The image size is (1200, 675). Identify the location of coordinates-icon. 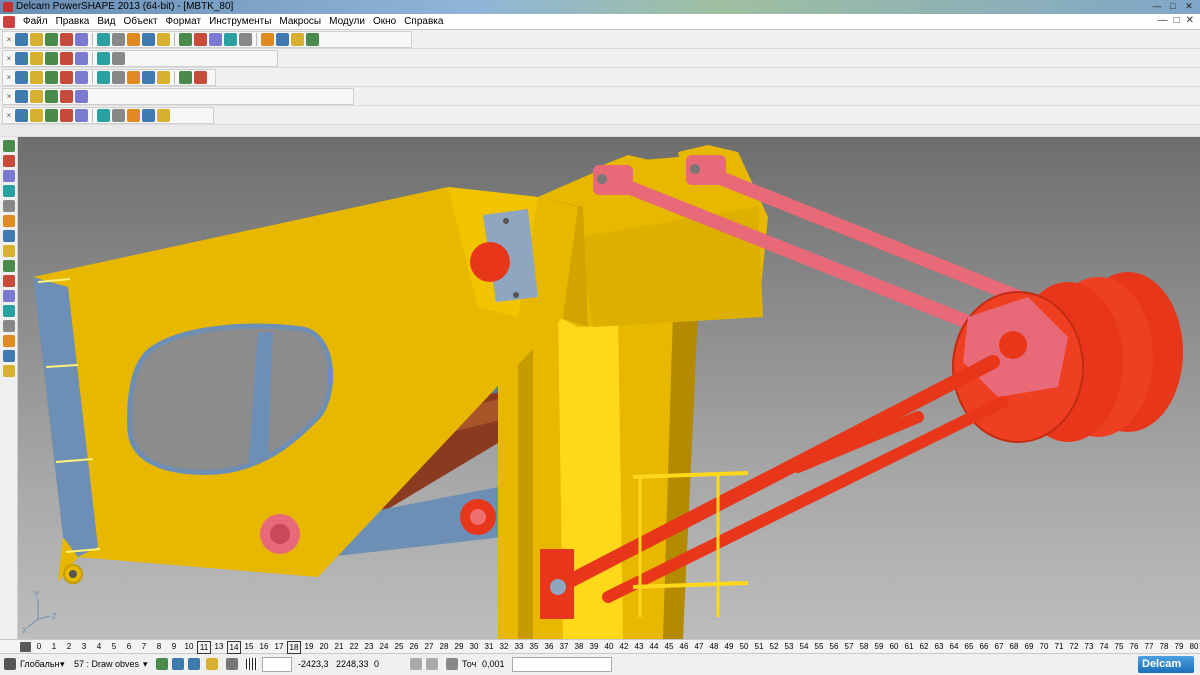
(36, 115).